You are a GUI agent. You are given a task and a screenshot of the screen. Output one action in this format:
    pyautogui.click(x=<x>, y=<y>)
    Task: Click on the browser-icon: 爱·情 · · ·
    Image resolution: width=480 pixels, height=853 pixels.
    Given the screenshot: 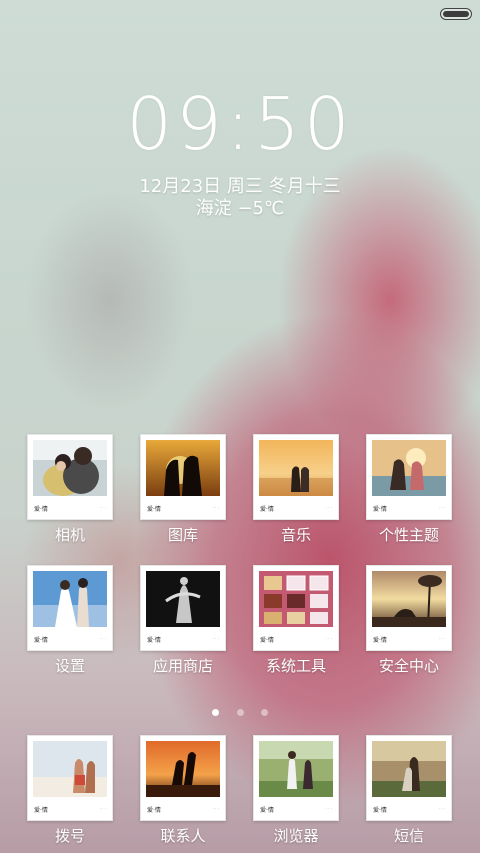 What is the action you would take?
    pyautogui.click(x=296, y=778)
    